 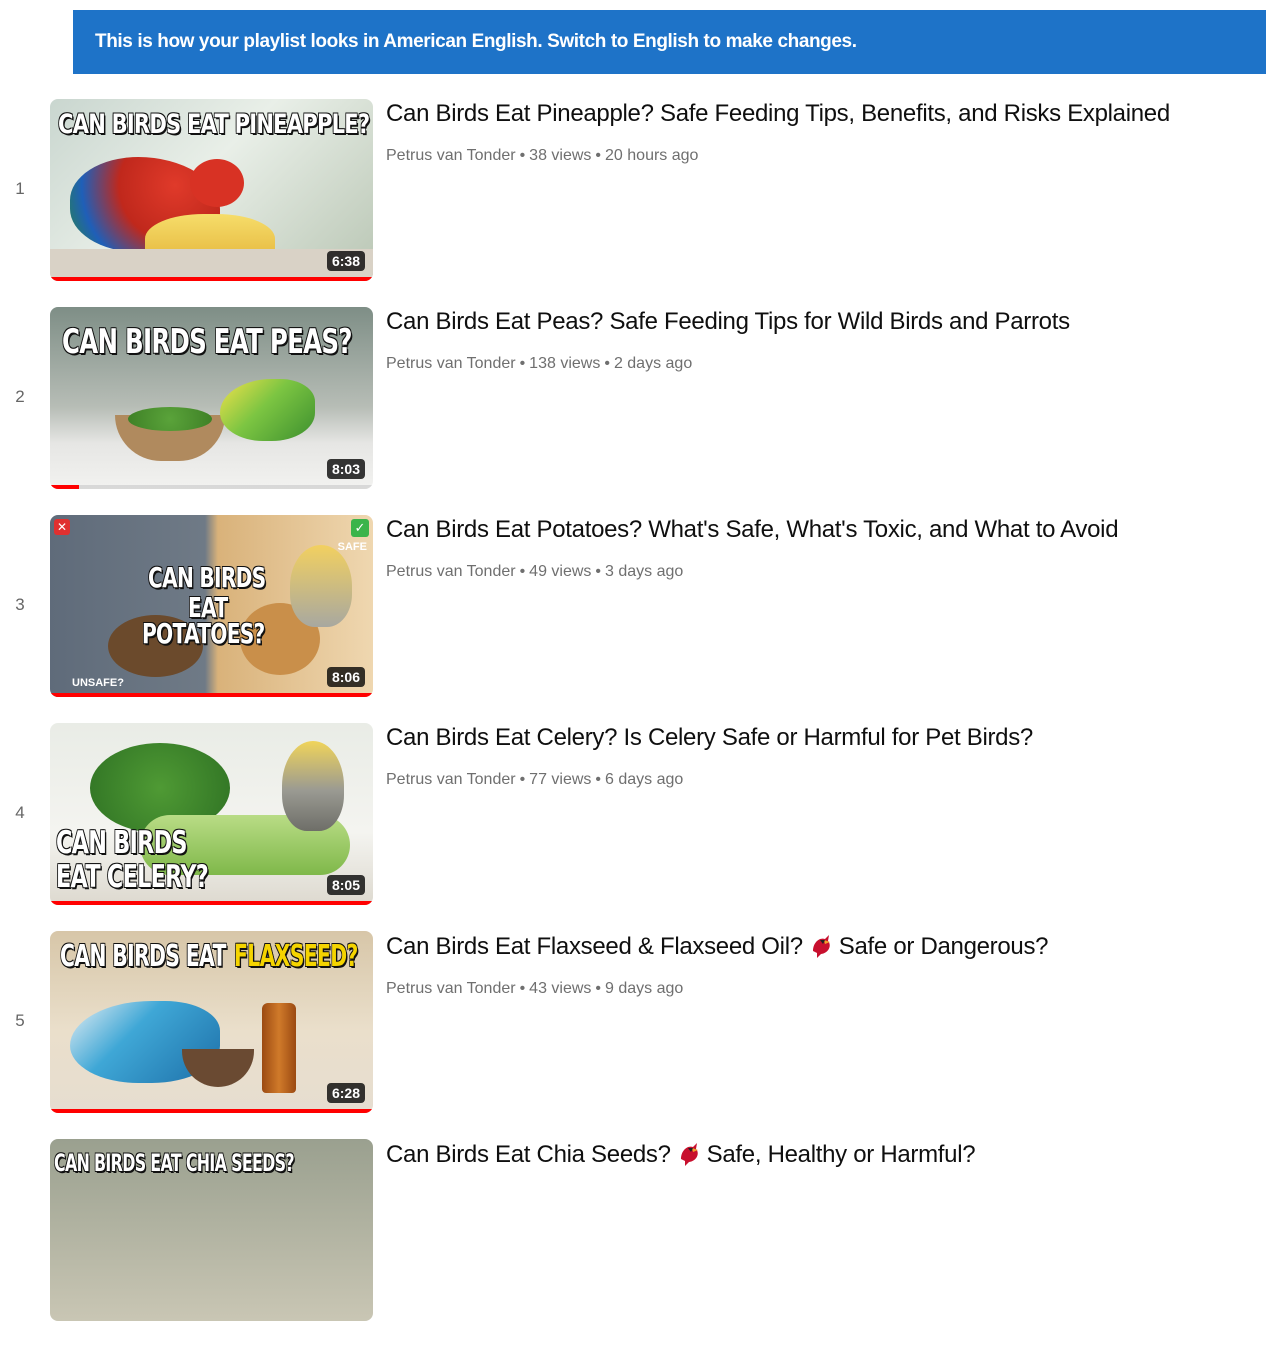 I want to click on unsafe-x-icon: ✕, so click(x=62, y=527).